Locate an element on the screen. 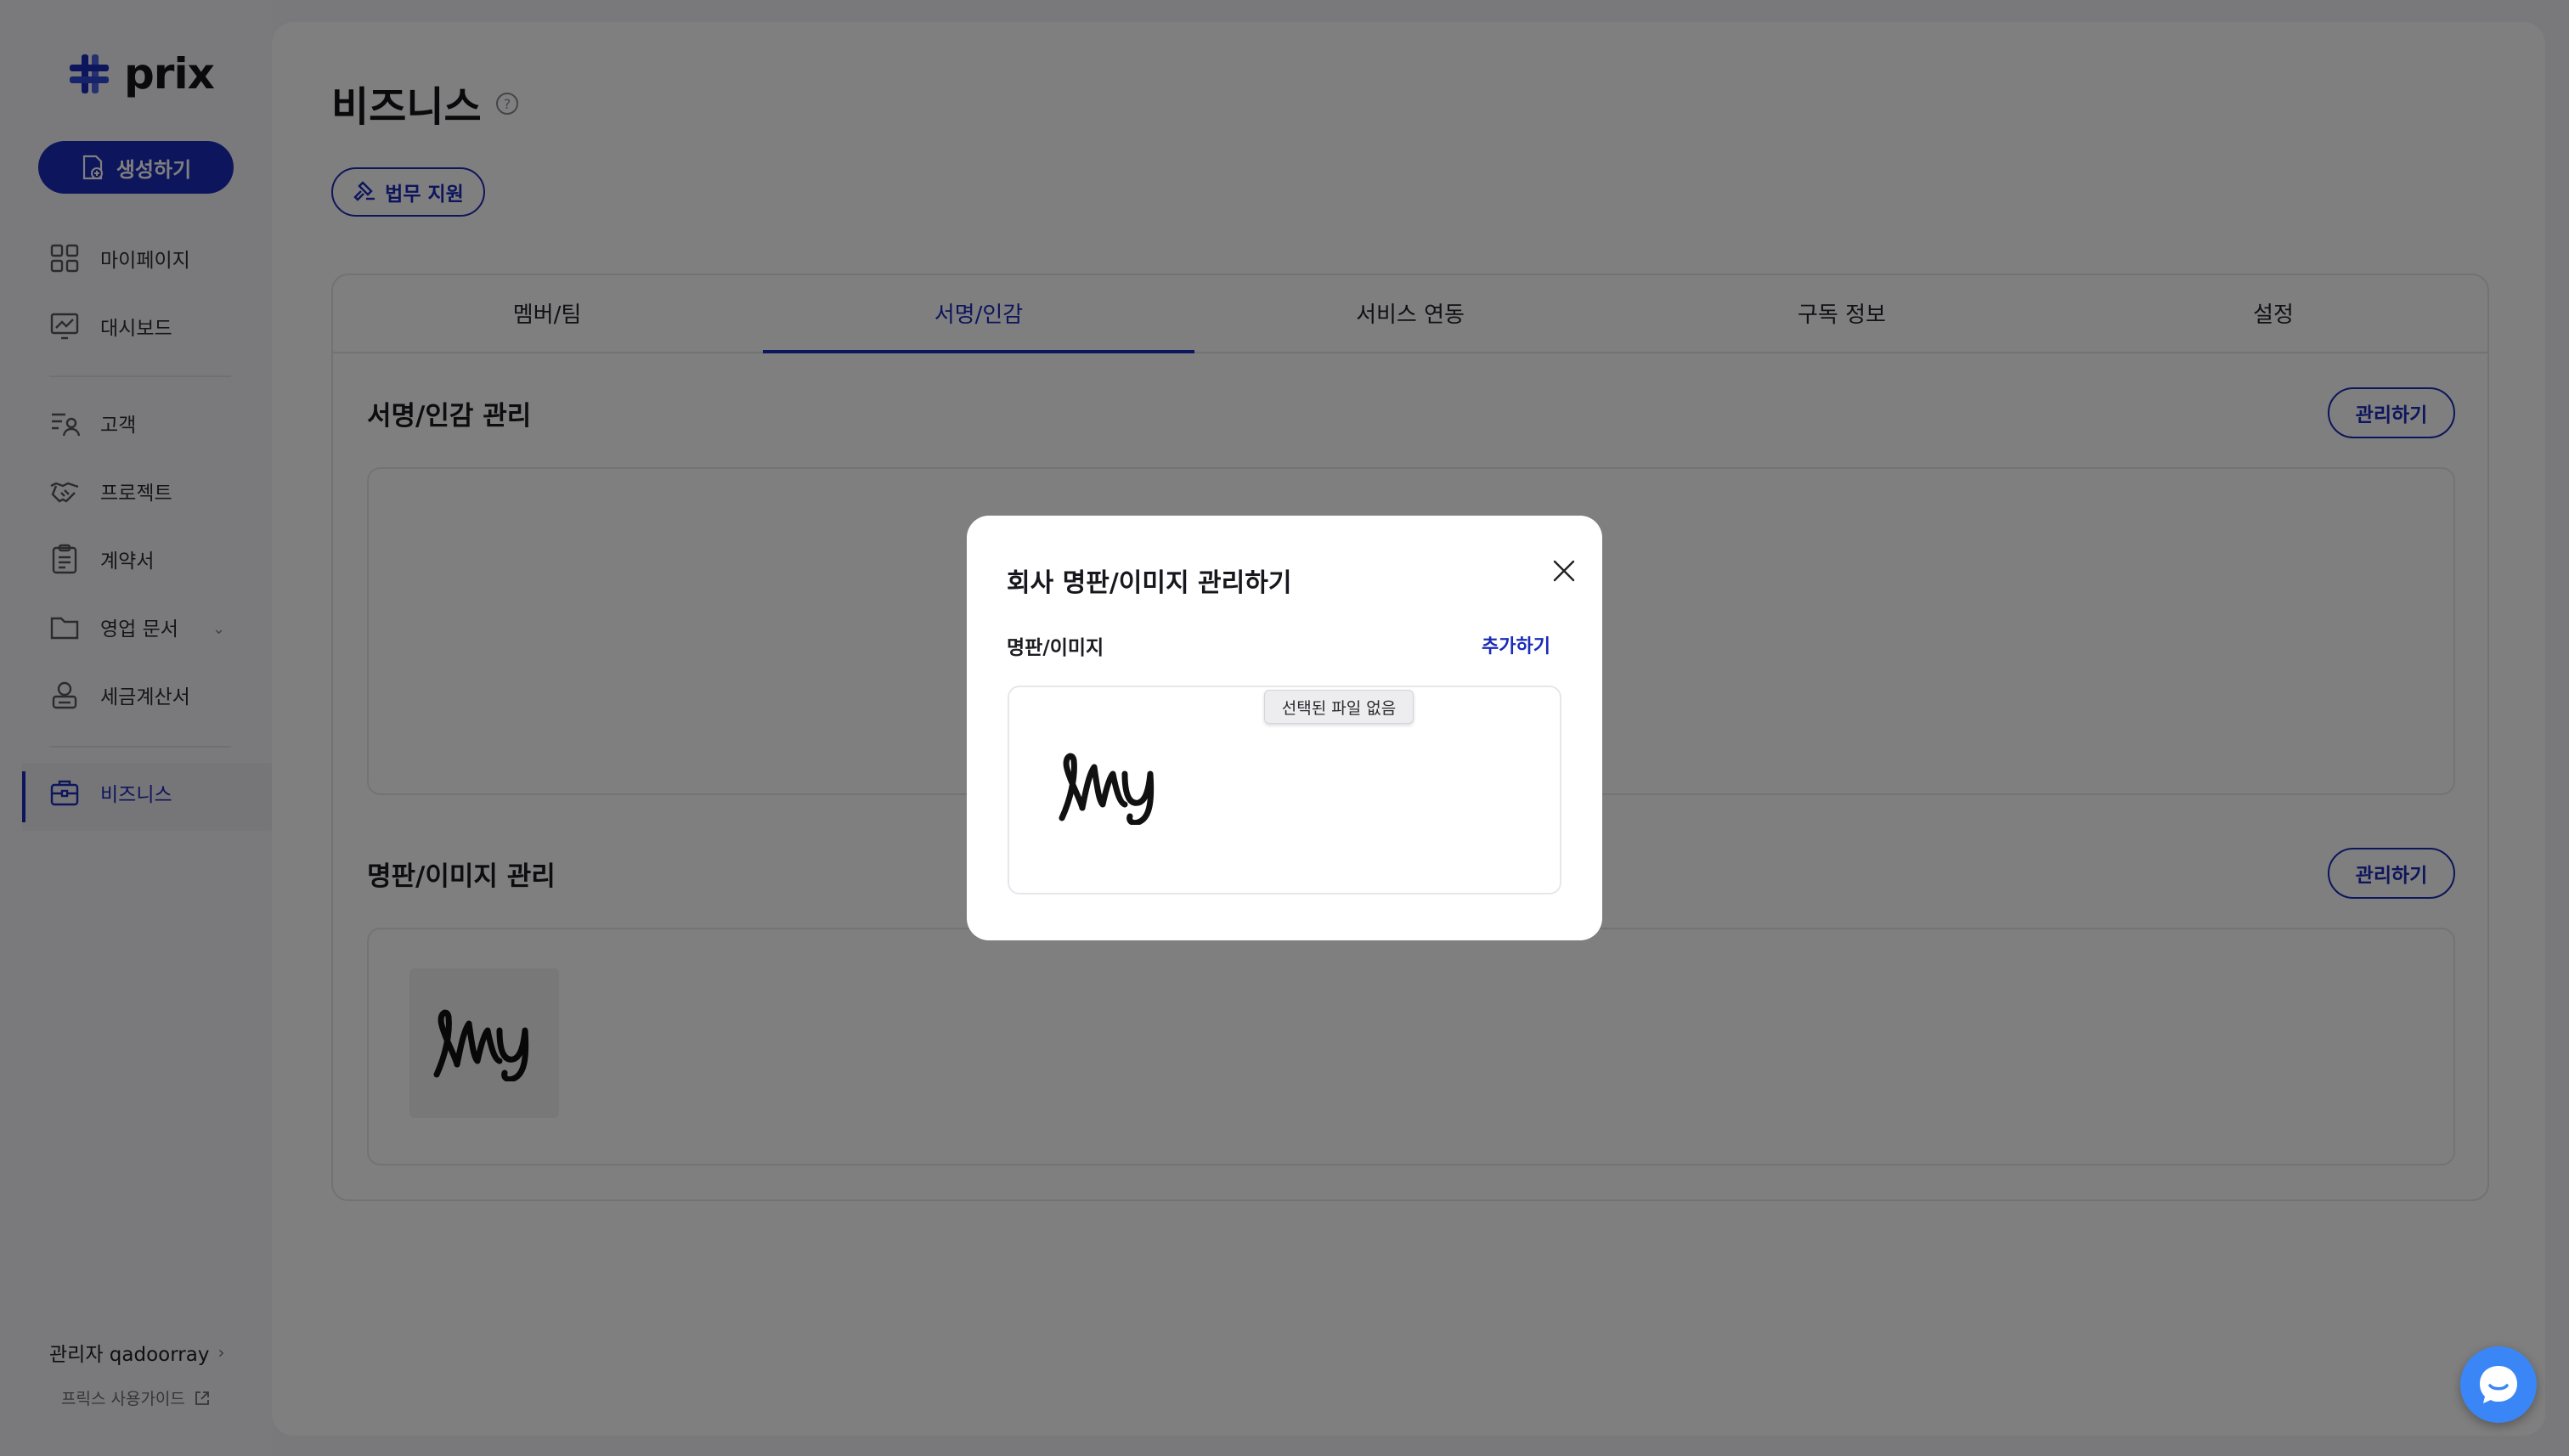 This screenshot has height=1456, width=2569. nameplate-modal: 회사 명판/이미지 관리하기 명판/이미지 추가하기 선택된 파일 없음 is located at coordinates (1284, 728).